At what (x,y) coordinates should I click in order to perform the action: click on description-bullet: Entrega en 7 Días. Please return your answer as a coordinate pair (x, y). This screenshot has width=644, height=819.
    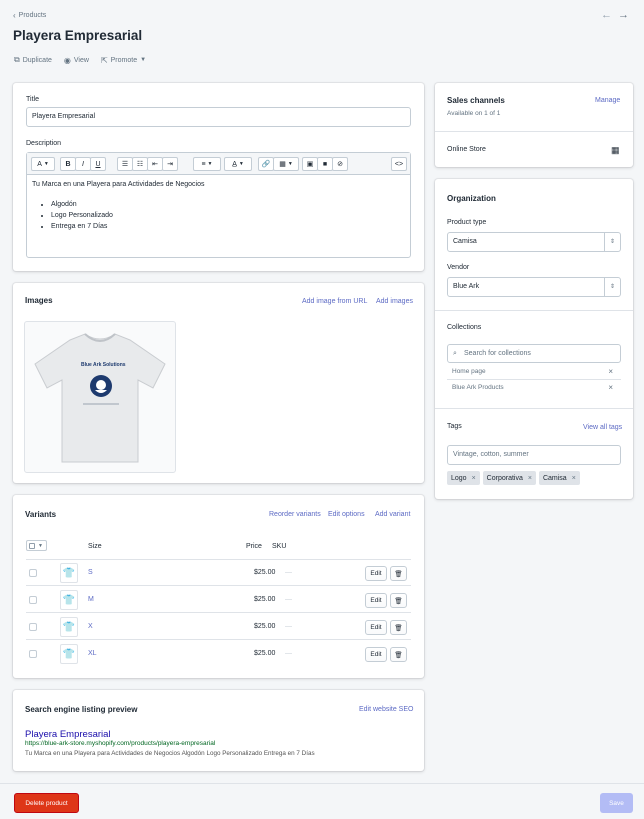
    Looking at the image, I should click on (82, 226).